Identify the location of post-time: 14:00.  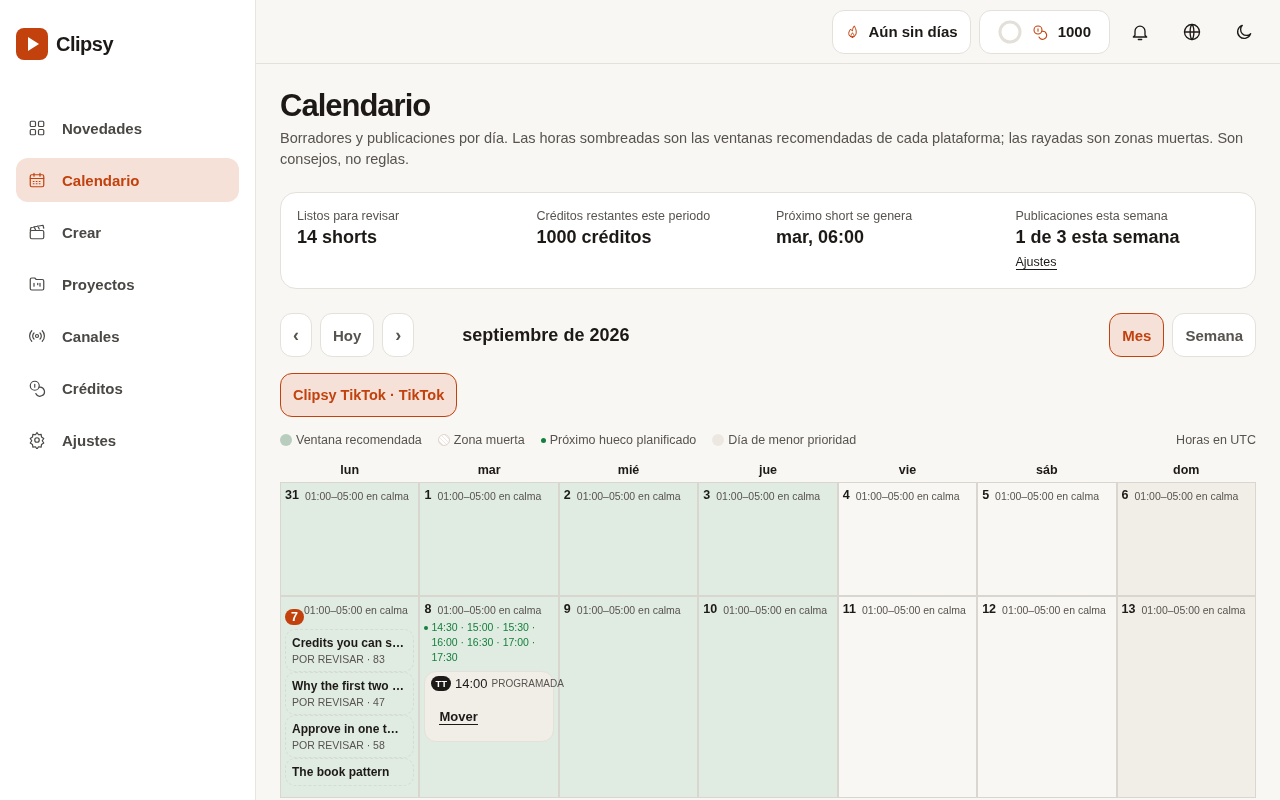
(471, 683).